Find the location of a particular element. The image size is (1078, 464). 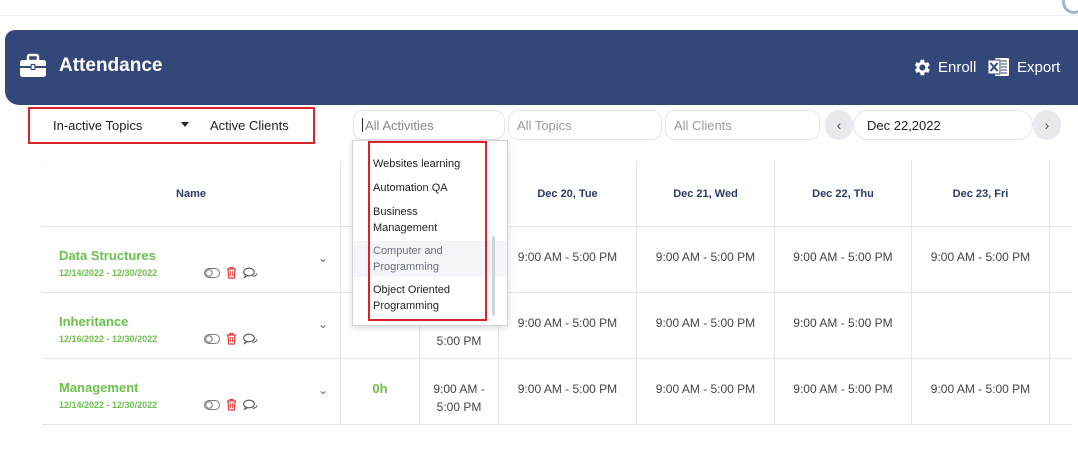

page-title: Attendance is located at coordinates (111, 65).